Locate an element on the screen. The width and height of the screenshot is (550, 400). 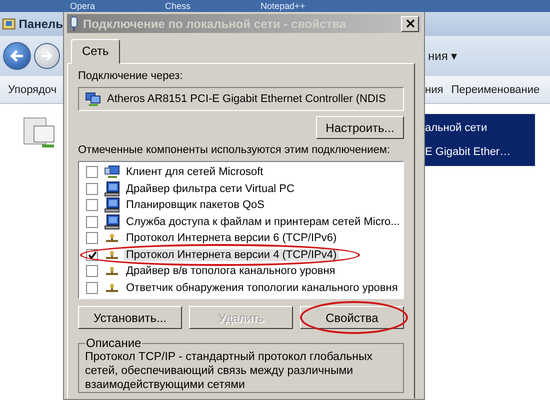
control-panel-icon is located at coordinates (9, 24).